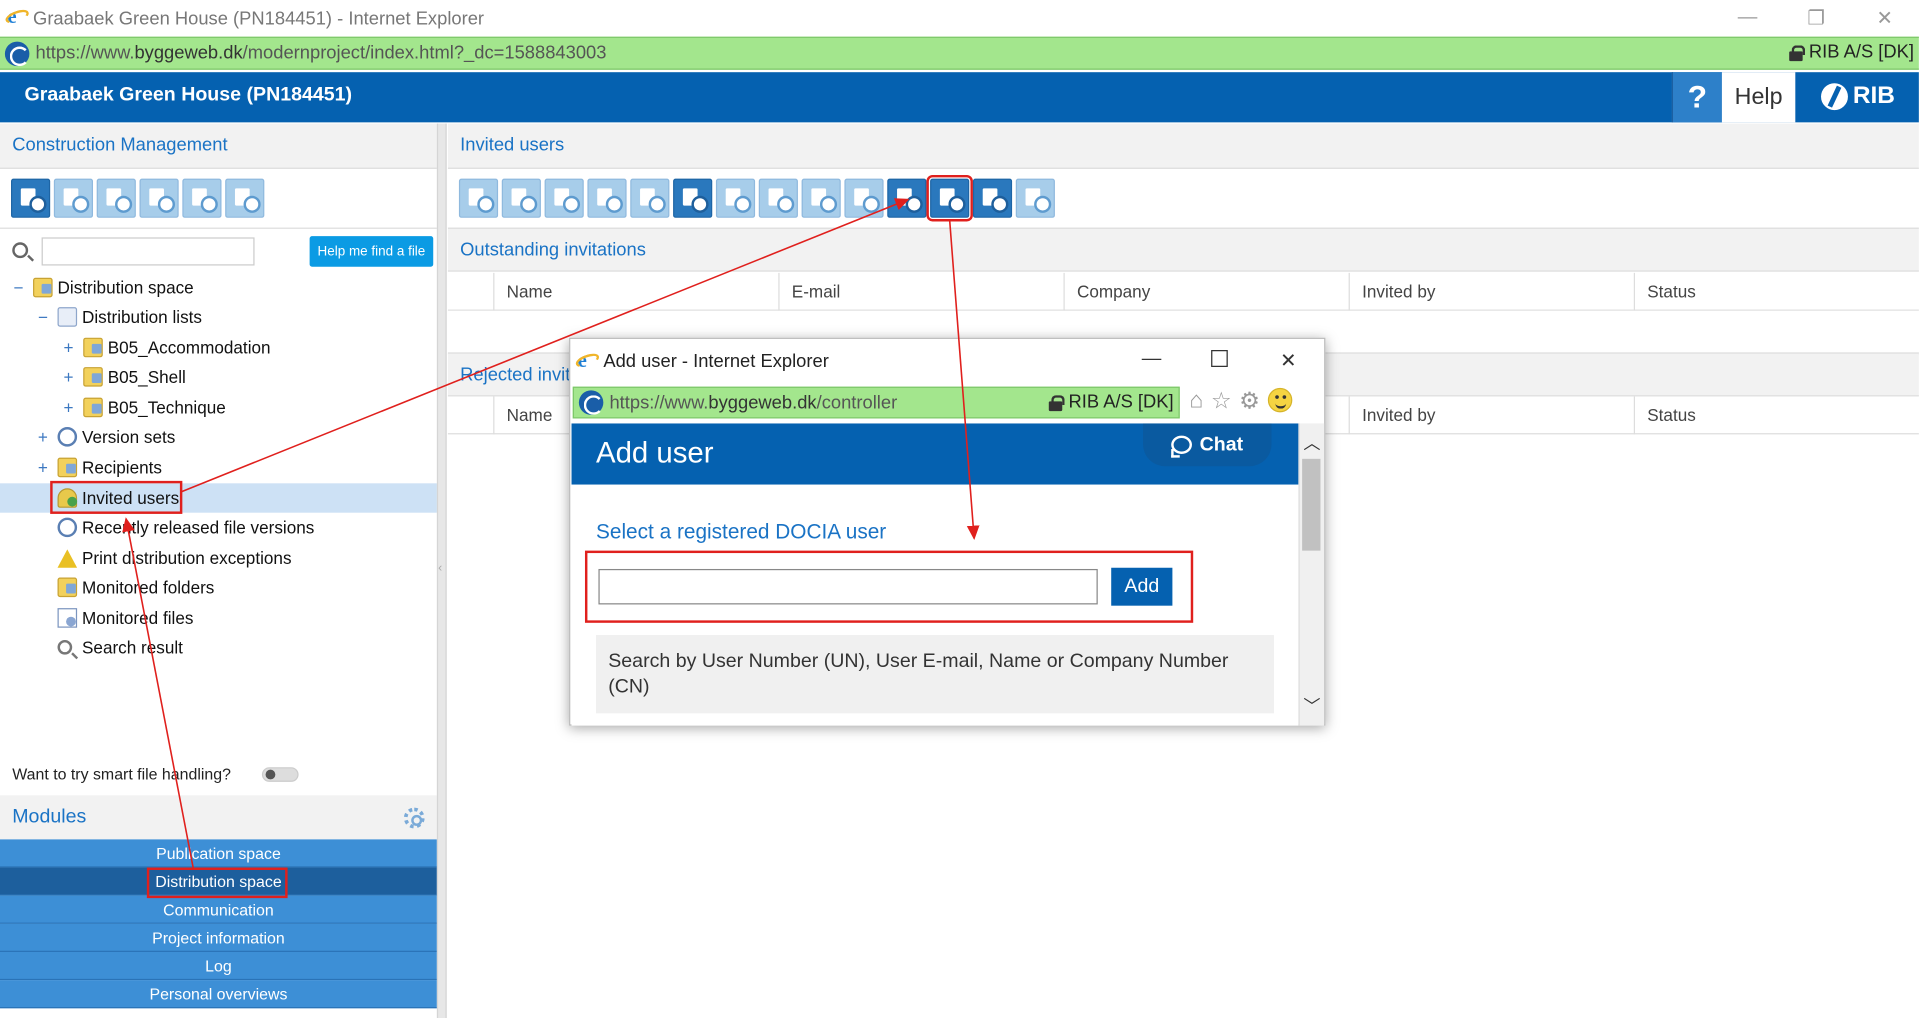  What do you see at coordinates (120, 145) in the screenshot?
I see `left-panel-title: Construction Management` at bounding box center [120, 145].